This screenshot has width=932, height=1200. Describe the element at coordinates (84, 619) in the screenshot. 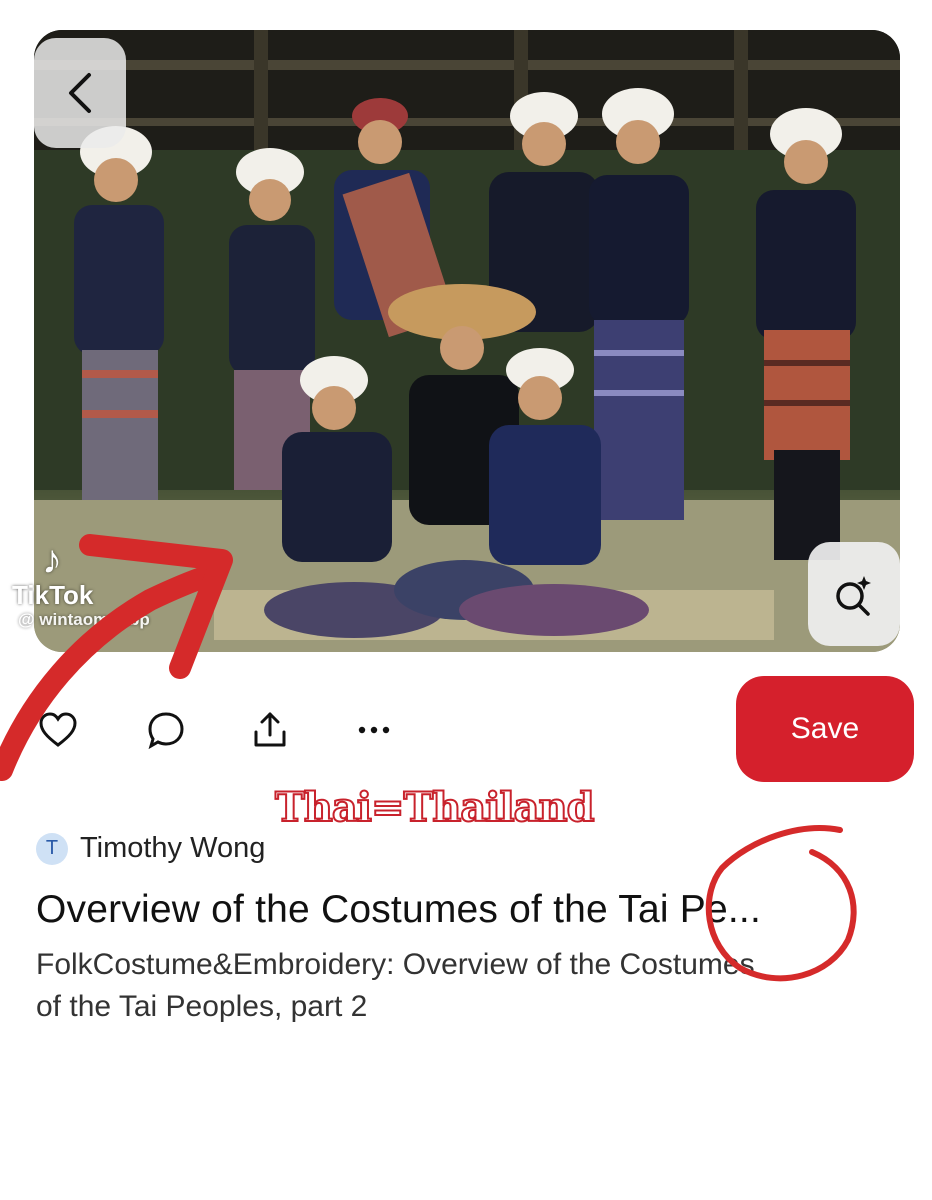

I see `tiktok-handle: @ wintaomunbp` at that location.